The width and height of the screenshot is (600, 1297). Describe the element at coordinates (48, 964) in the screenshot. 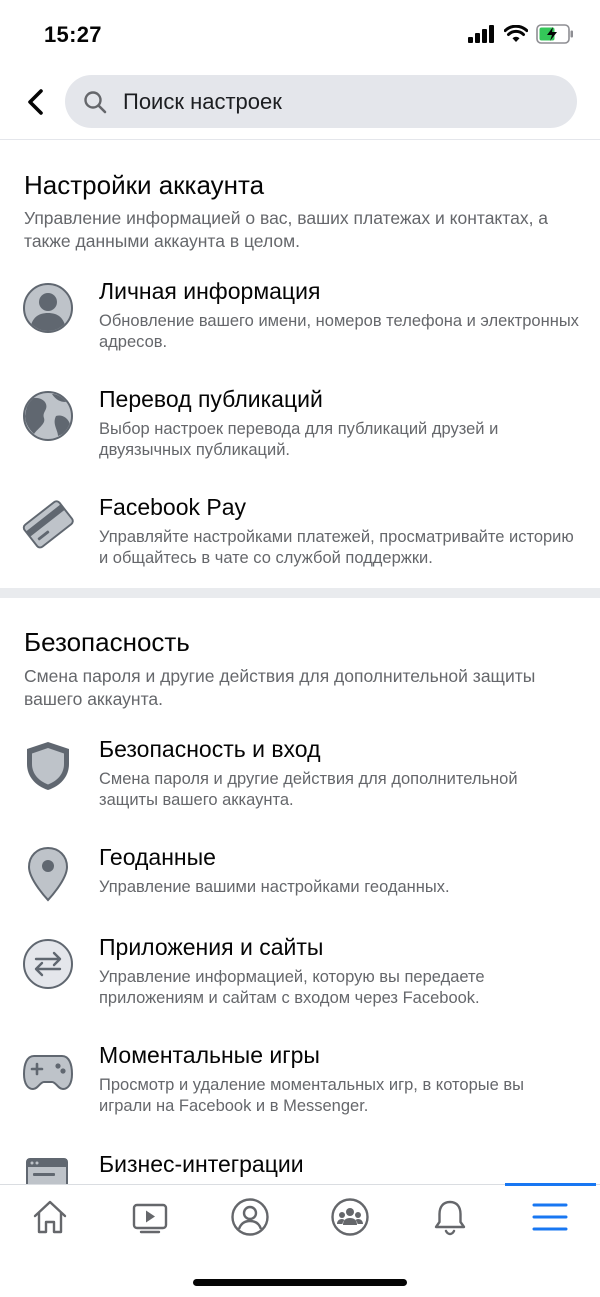

I see `arrows-exchange-icon` at that location.